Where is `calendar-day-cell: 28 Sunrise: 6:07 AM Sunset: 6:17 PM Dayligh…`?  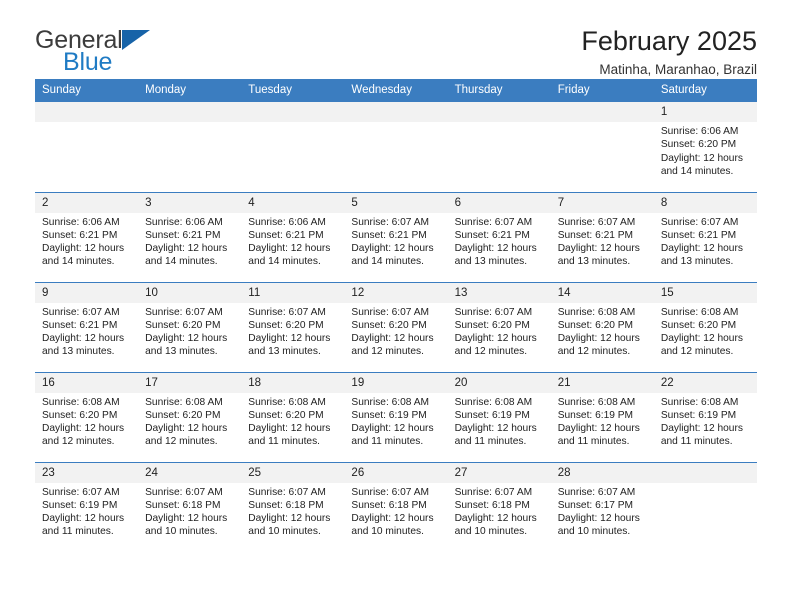
calendar-day-cell: 28 Sunrise: 6:07 AM Sunset: 6:17 PM Dayligh… is located at coordinates (602, 506).